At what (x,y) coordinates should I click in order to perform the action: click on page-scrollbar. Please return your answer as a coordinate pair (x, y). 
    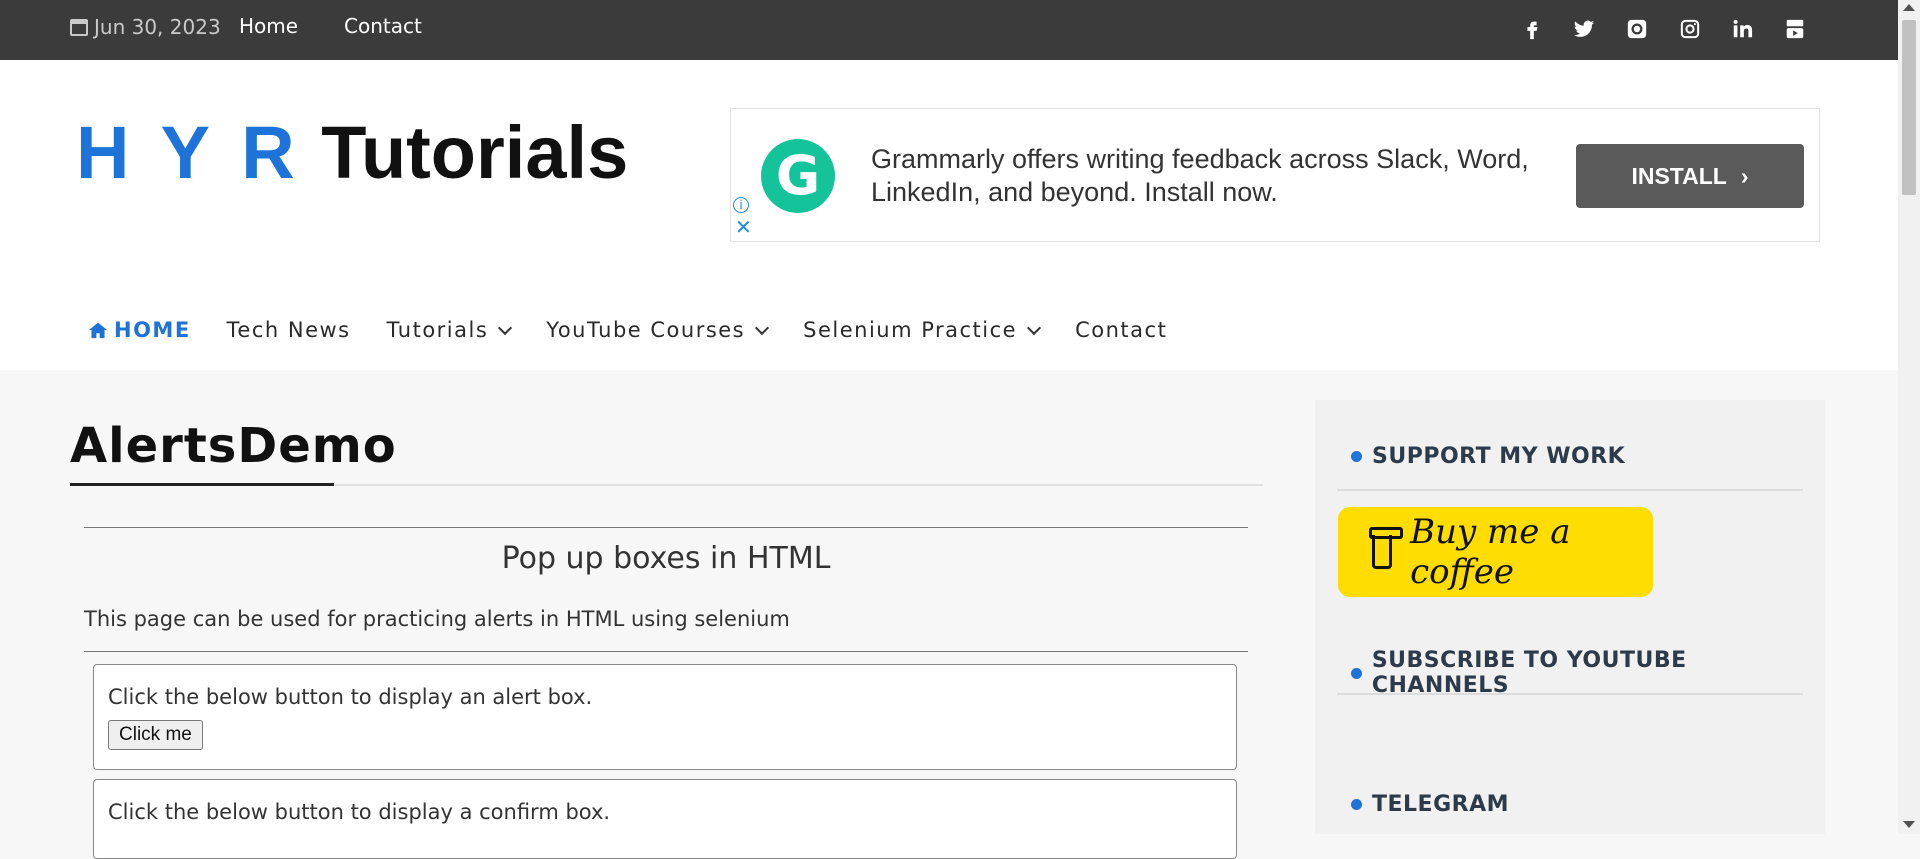
    Looking at the image, I should click on (1909, 417).